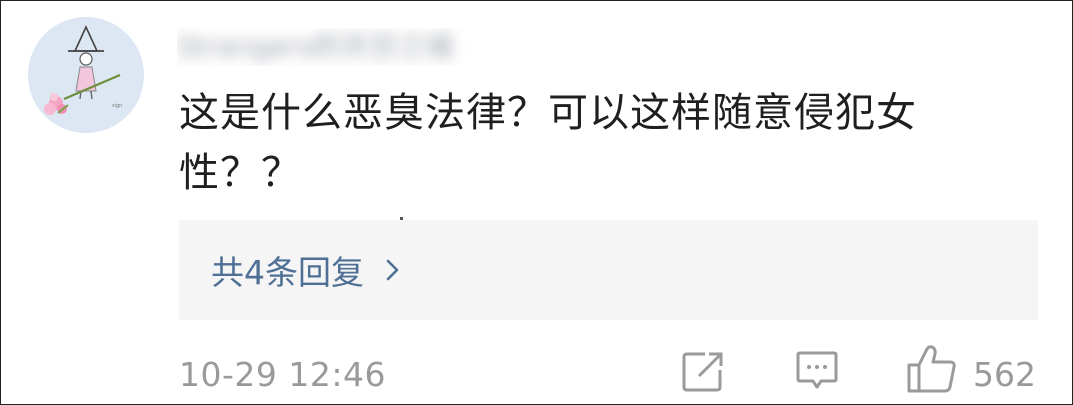 This screenshot has width=1073, height=405. I want to click on thumbs-up-icon, so click(931, 369).